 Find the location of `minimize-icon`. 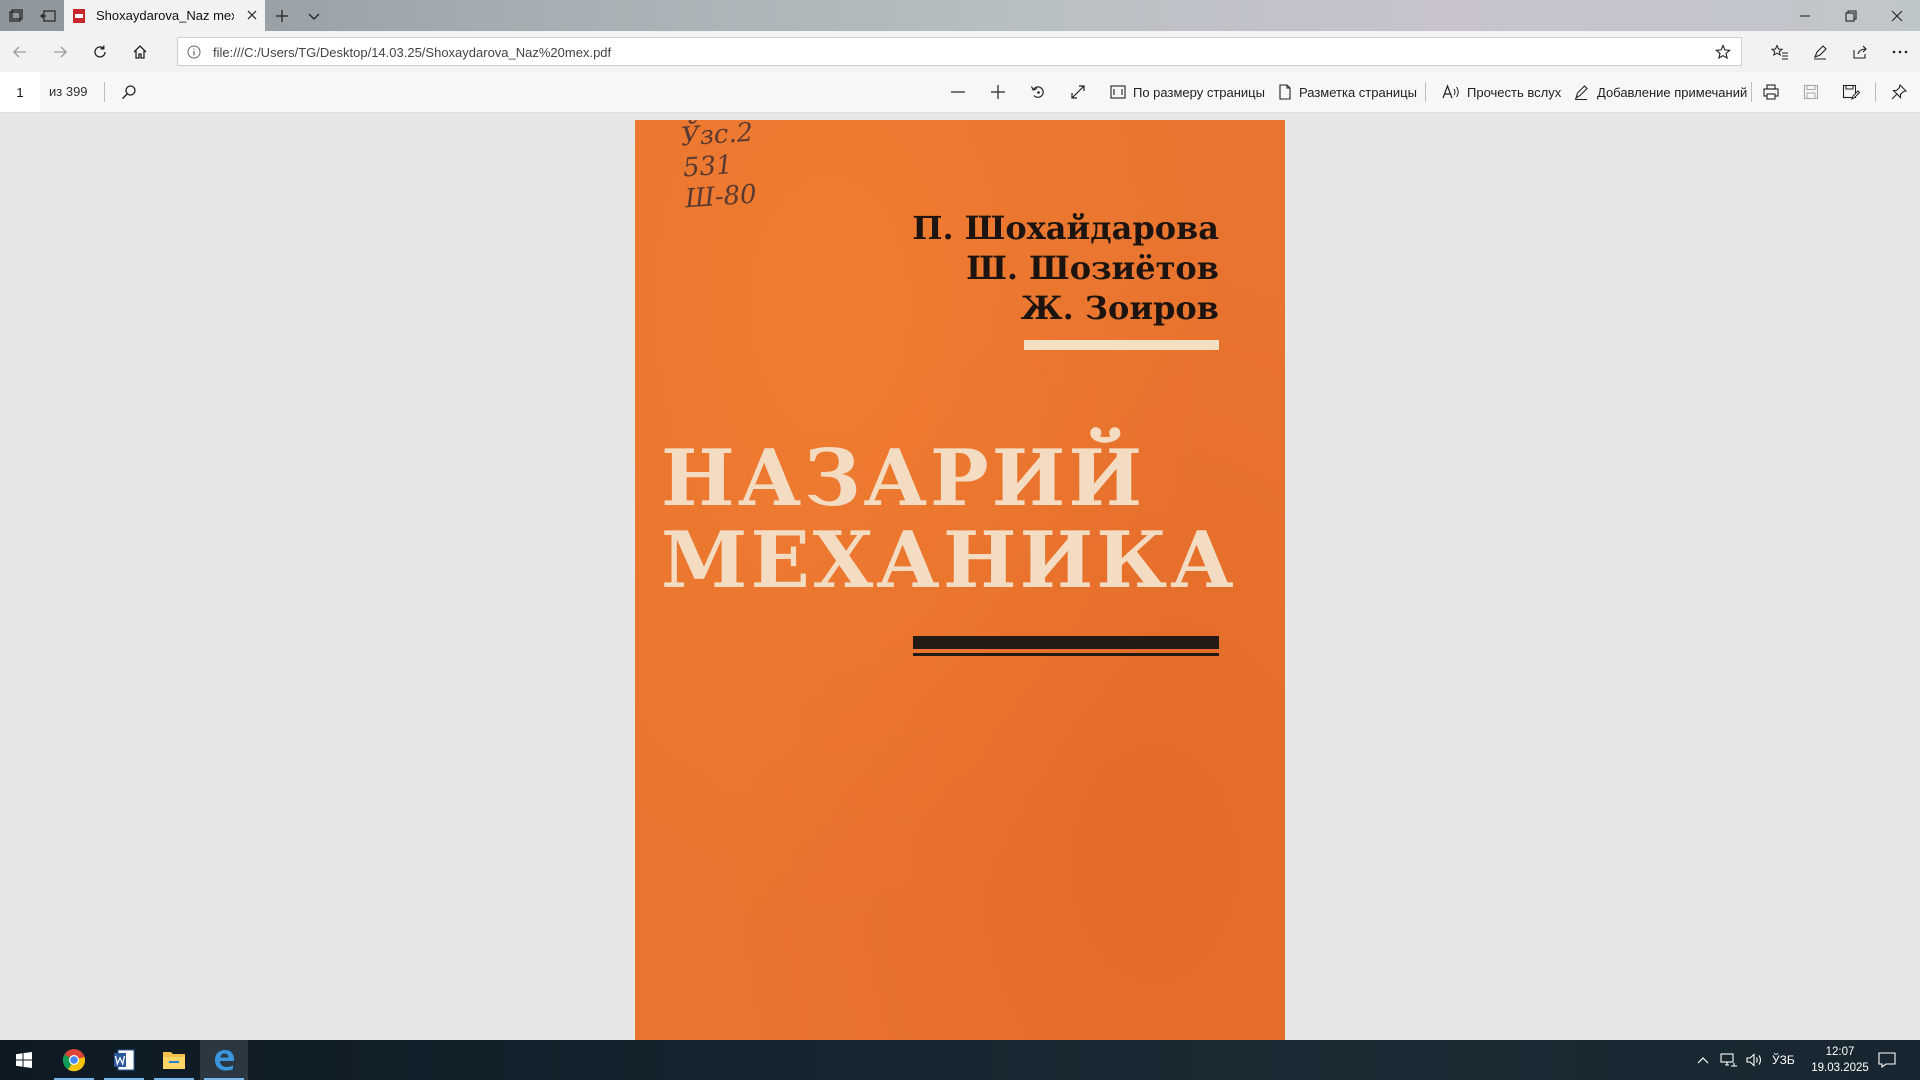

minimize-icon is located at coordinates (1805, 15).